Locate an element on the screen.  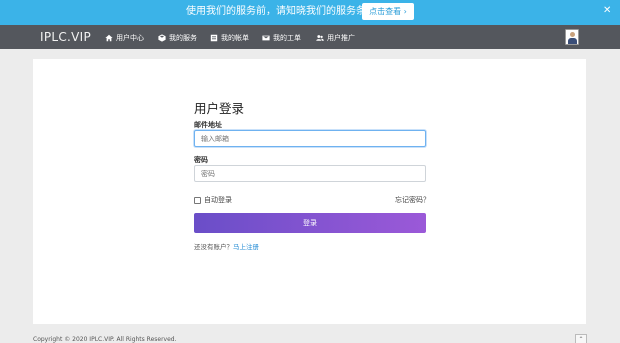
nav-item-my-tickets: 我的工单 is located at coordinates (281, 37).